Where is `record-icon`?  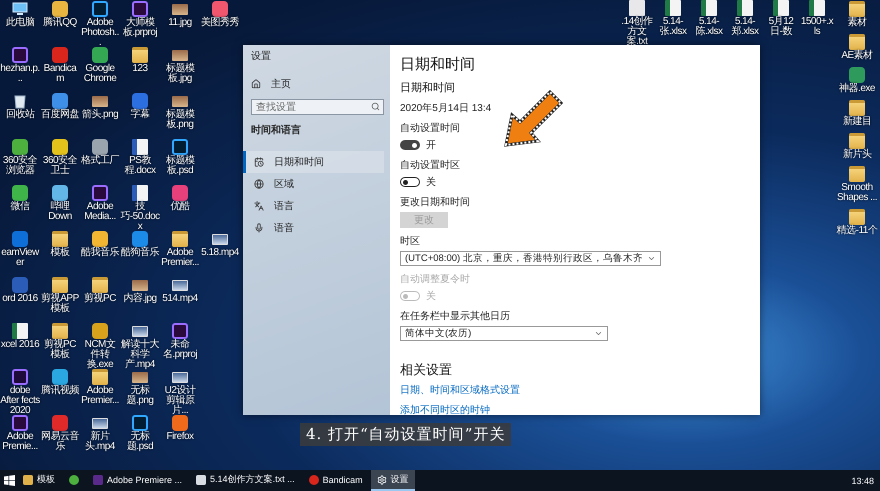 record-icon is located at coordinates (313, 479).